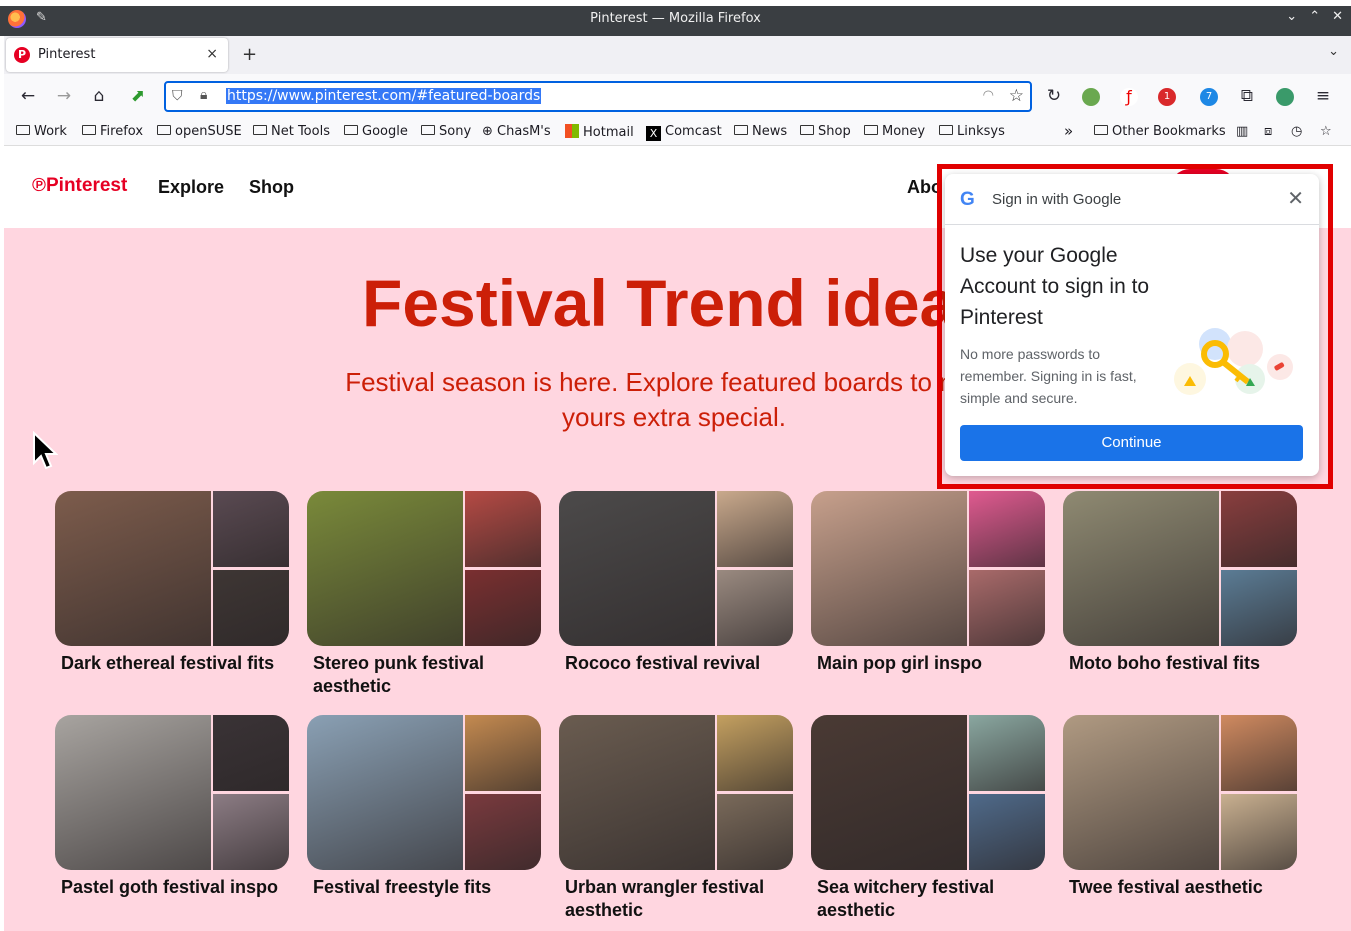 This screenshot has width=1351, height=931. I want to click on board-title: Urban wrangler festival aesthetic, so click(676, 899).